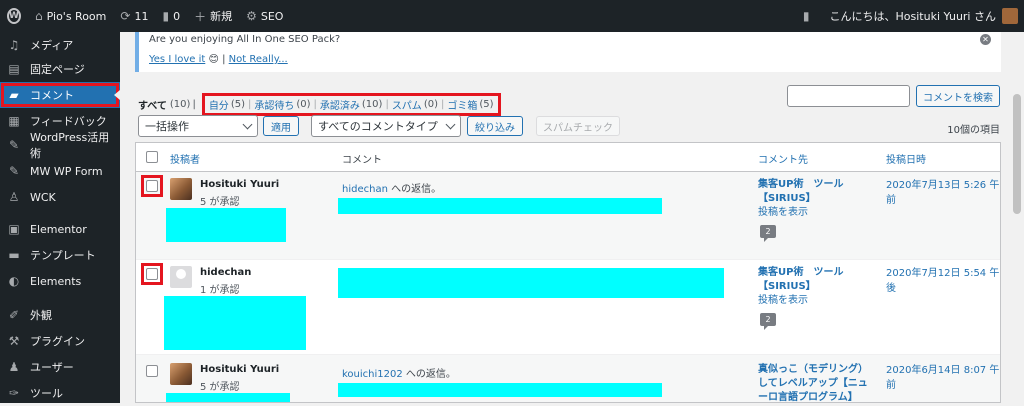 This screenshot has width=1024, height=406. What do you see at coordinates (185, 158) in the screenshot?
I see `header-author: 投稿者` at bounding box center [185, 158].